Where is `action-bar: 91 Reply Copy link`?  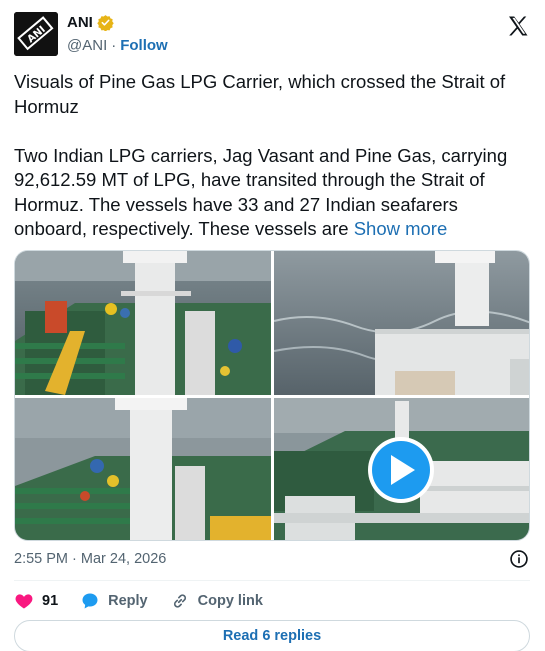
action-bar: 91 Reply Copy link is located at coordinates (149, 601).